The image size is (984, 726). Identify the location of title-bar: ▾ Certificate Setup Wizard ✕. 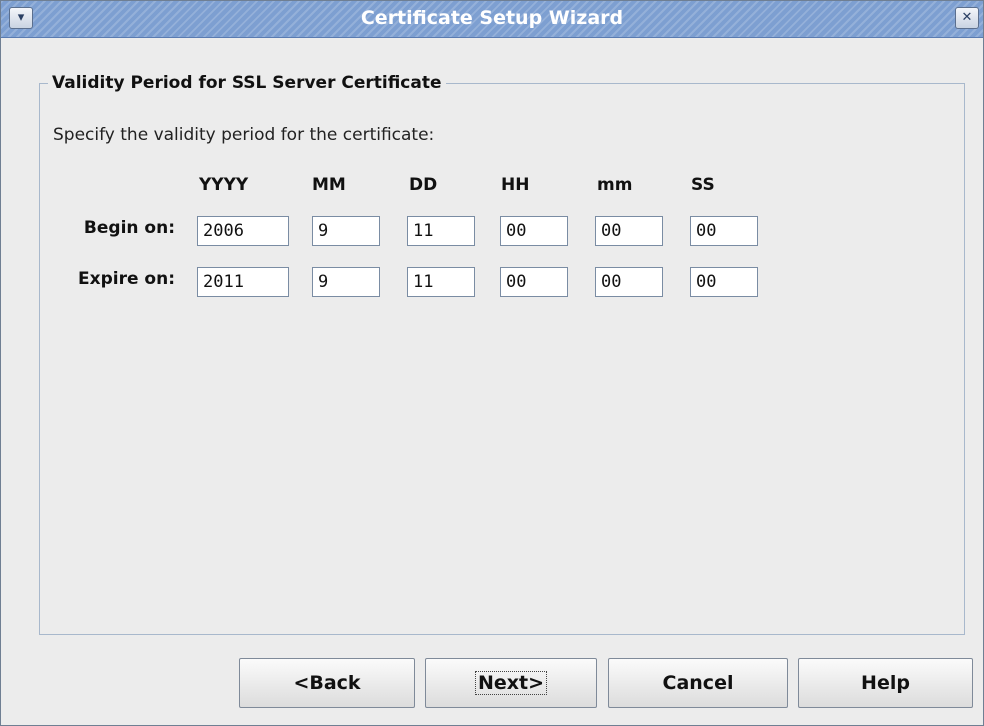
(492, 19).